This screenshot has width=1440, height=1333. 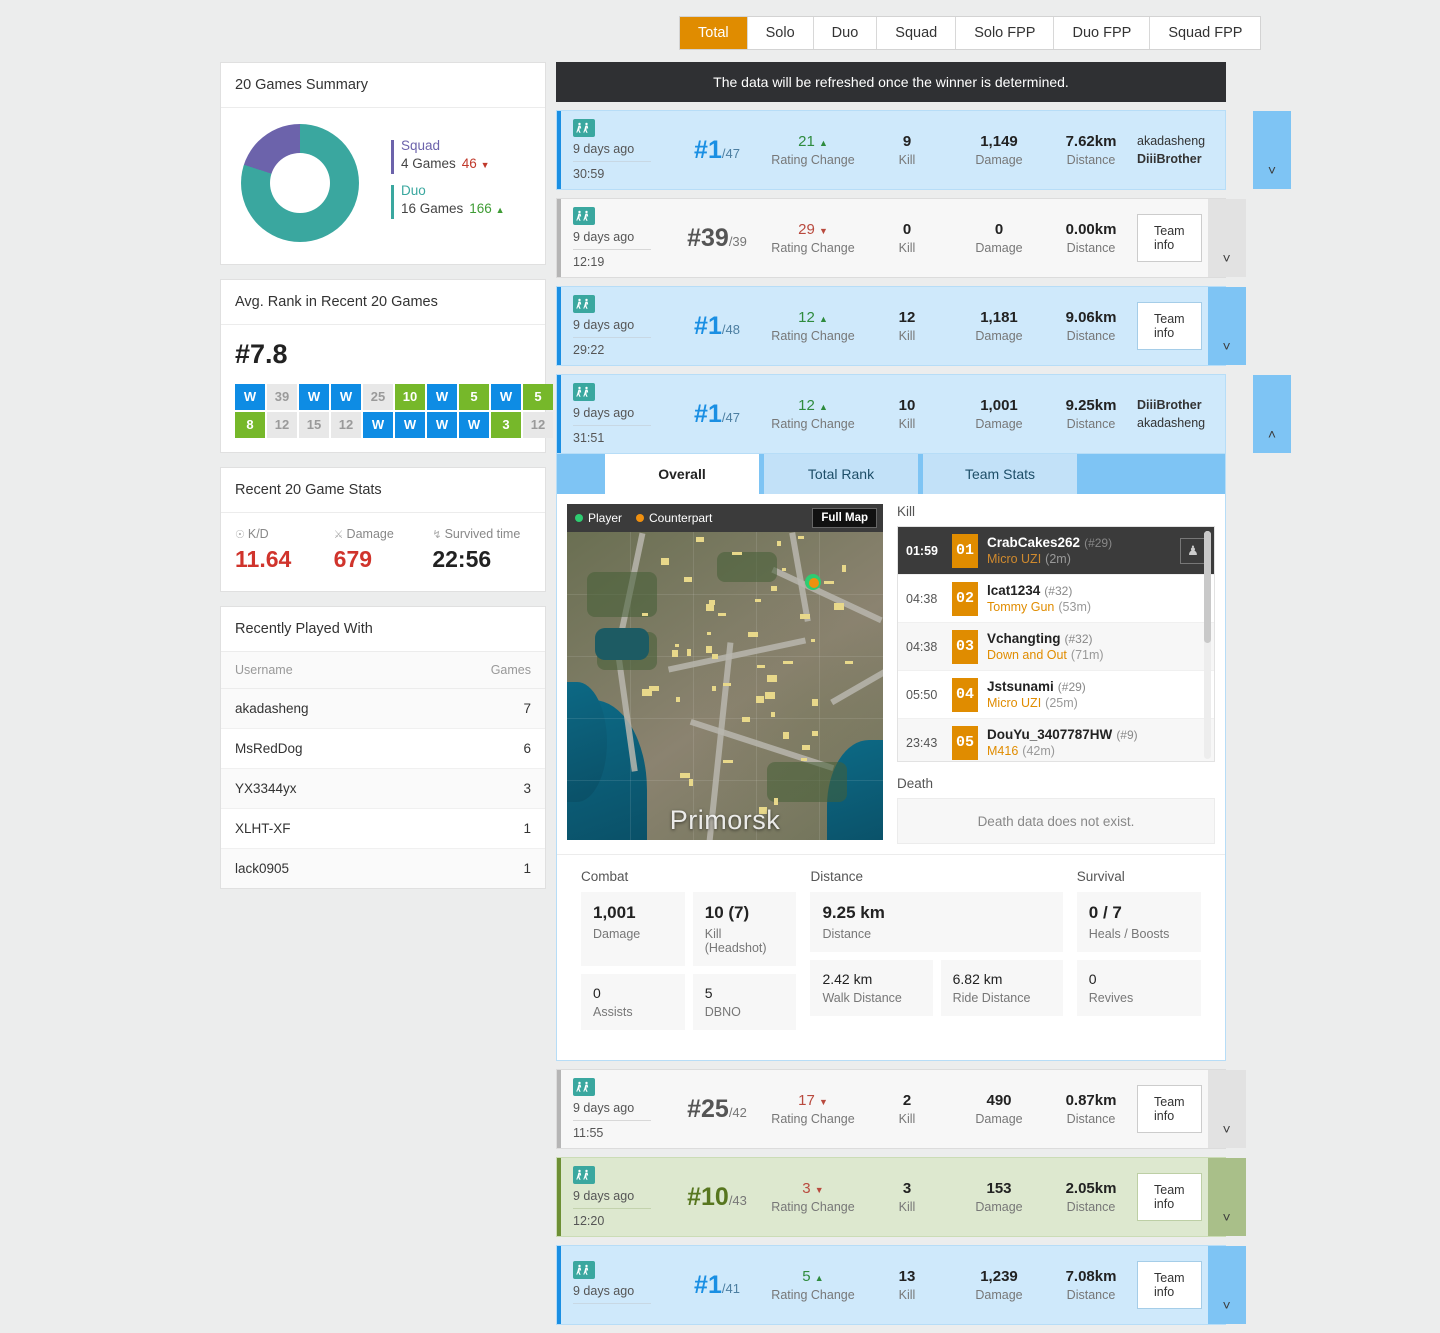 I want to click on table-row: XLHT-XF 1, so click(x=383, y=828).